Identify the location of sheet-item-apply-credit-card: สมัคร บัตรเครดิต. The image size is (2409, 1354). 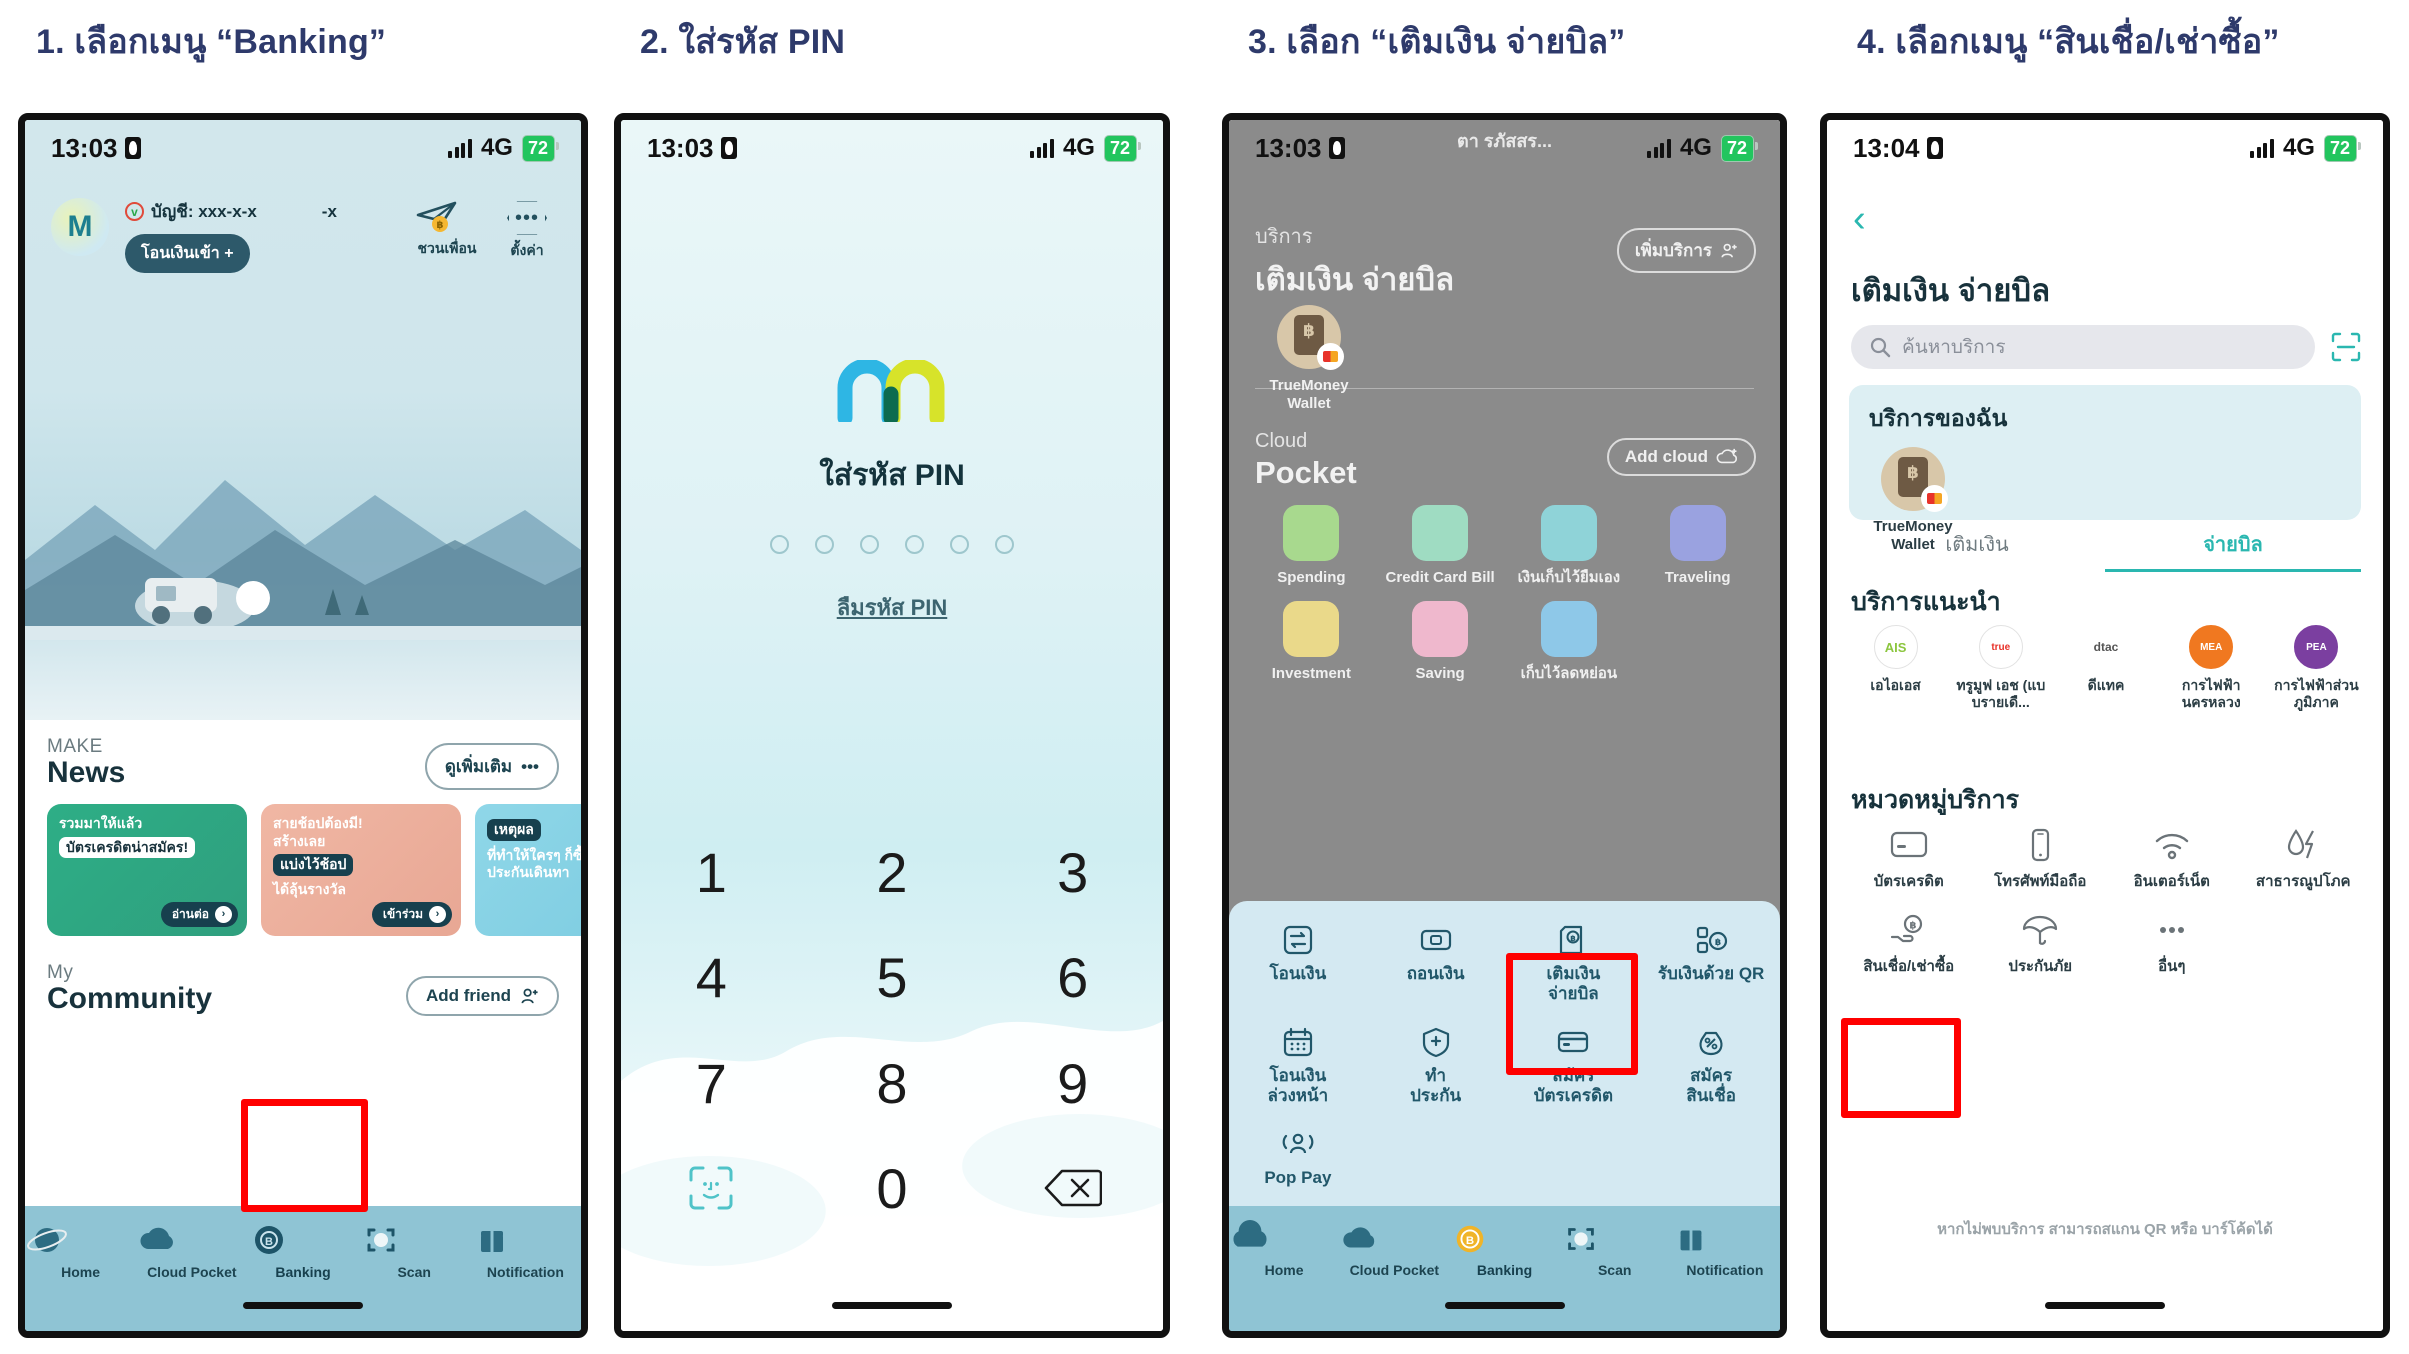
(1574, 1066).